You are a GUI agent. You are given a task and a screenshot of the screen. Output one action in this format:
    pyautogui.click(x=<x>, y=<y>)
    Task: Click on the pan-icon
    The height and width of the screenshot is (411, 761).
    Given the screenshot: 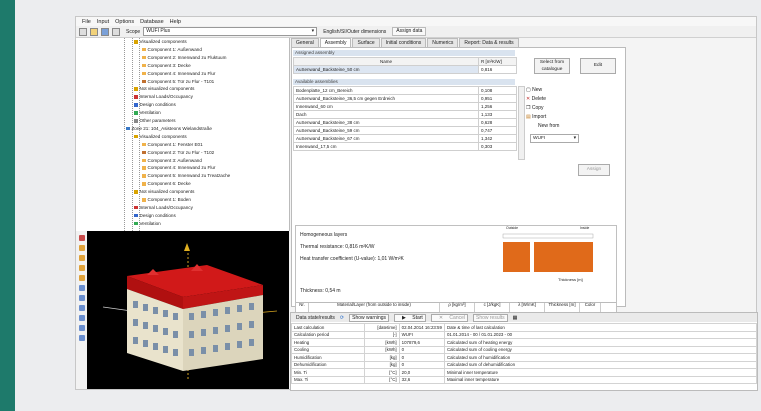 What is the action you would take?
    pyautogui.click(x=82, y=318)
    